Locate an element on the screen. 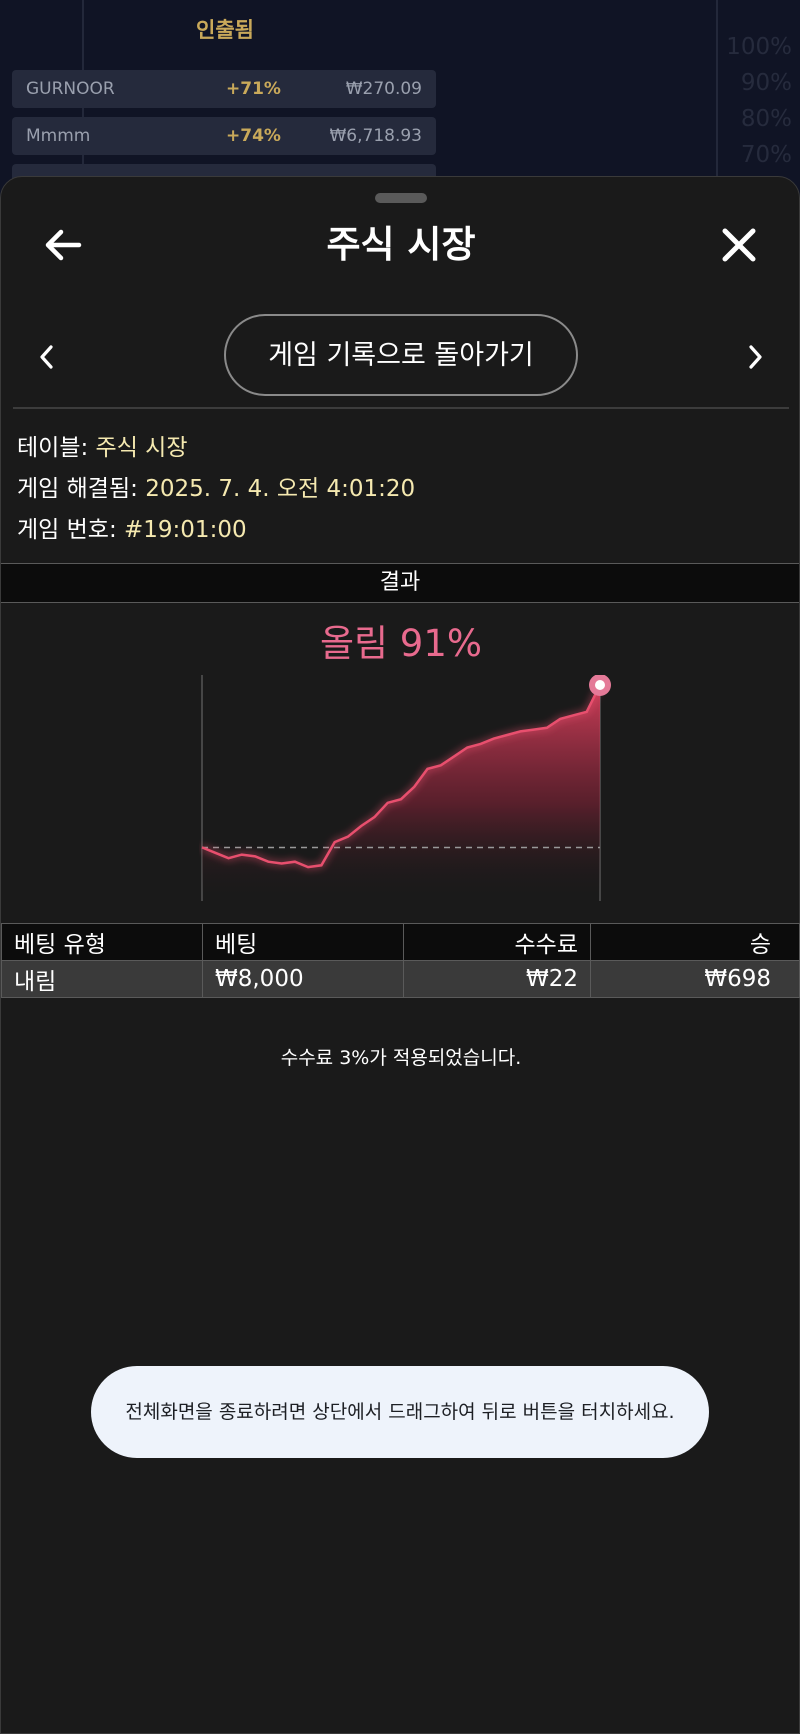 Image resolution: width=800 pixels, height=1734 pixels. col-fee: 수수료 is located at coordinates (497, 942).